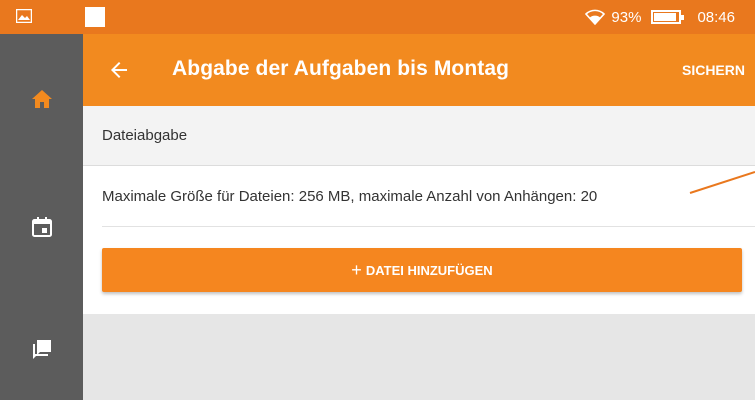 This screenshot has height=400, width=755. I want to click on wifi-icon, so click(595, 17).